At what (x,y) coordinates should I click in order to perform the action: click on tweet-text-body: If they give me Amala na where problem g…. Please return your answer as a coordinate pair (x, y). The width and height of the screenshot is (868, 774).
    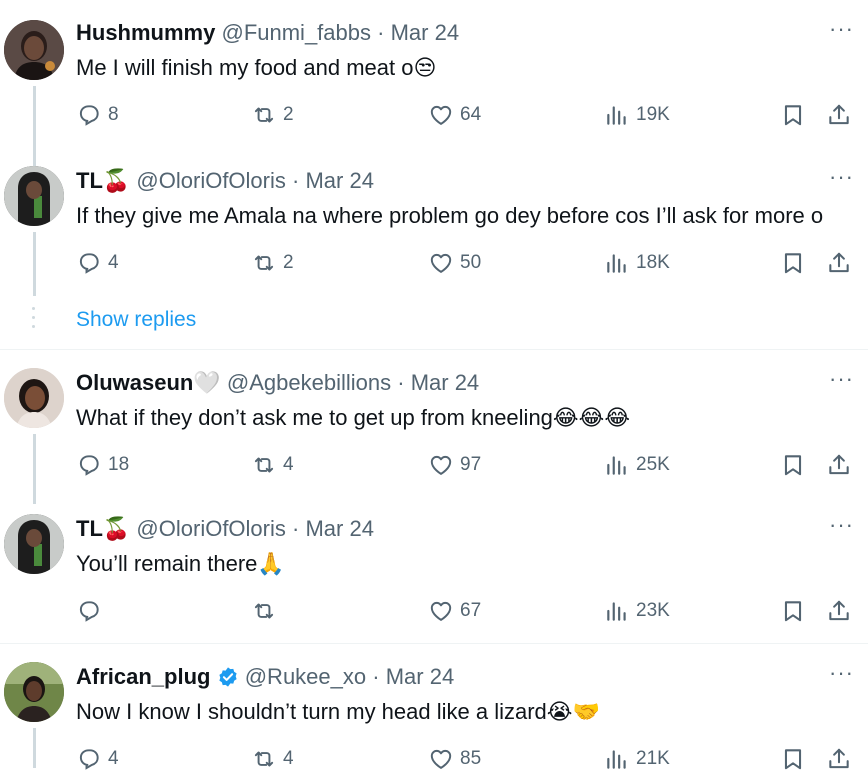
    Looking at the image, I should click on (450, 215).